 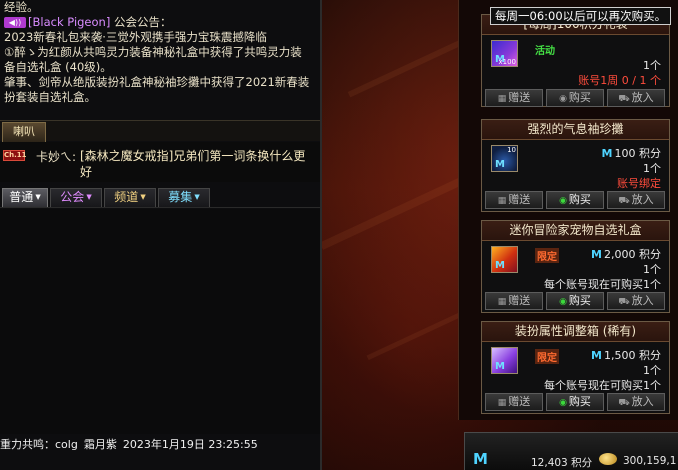 What do you see at coordinates (25, 197) in the screenshot?
I see `tab-normal: 普通 ▼` at bounding box center [25, 197].